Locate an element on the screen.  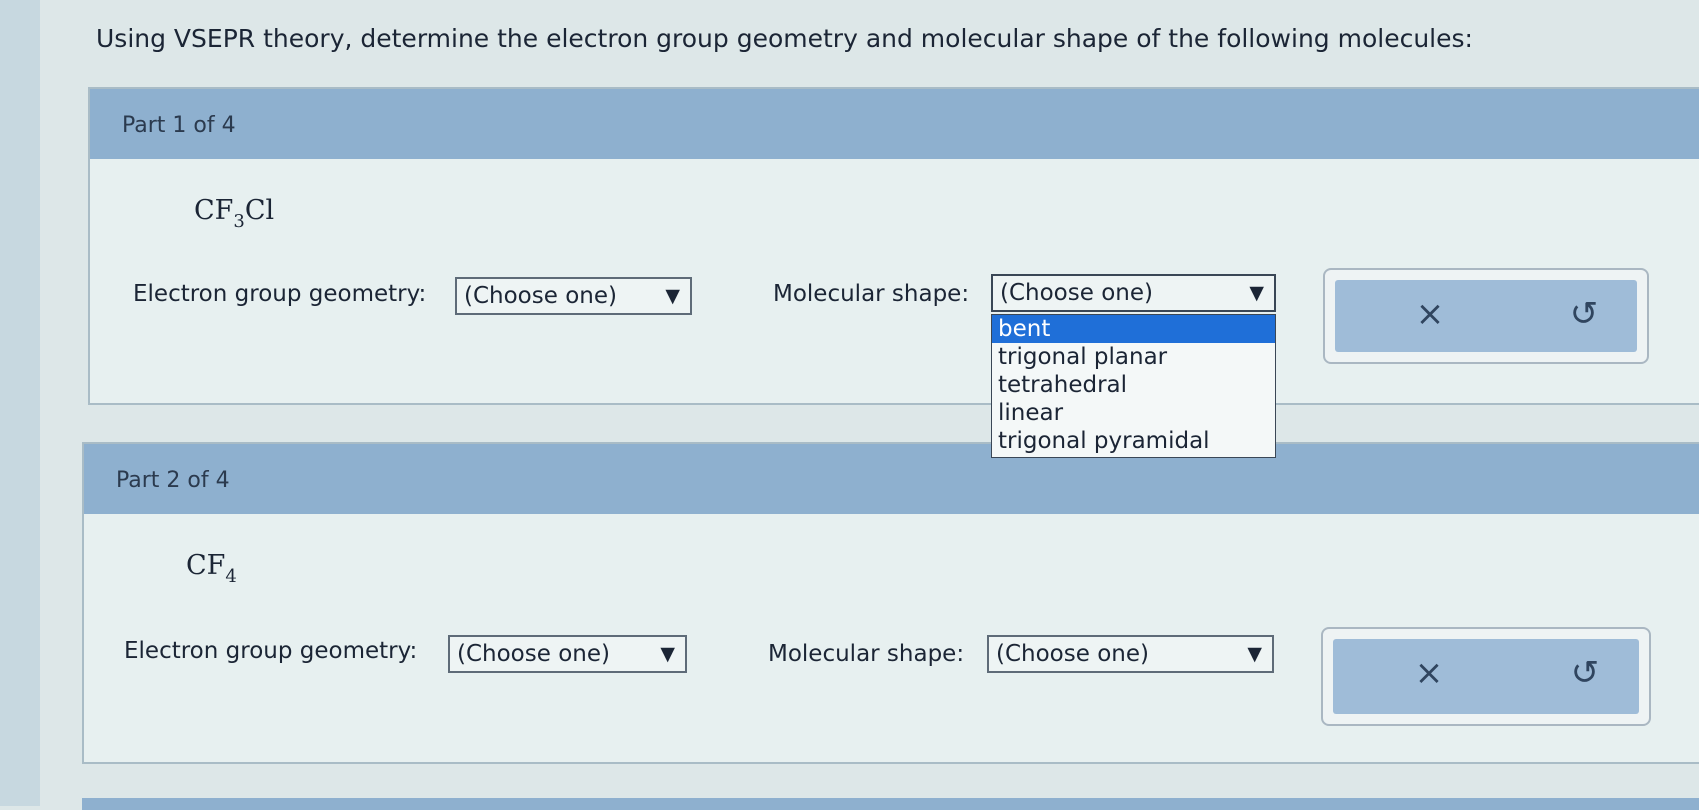
part-2-shape-select-value: (Choose one) is located at coordinates (1072, 654).